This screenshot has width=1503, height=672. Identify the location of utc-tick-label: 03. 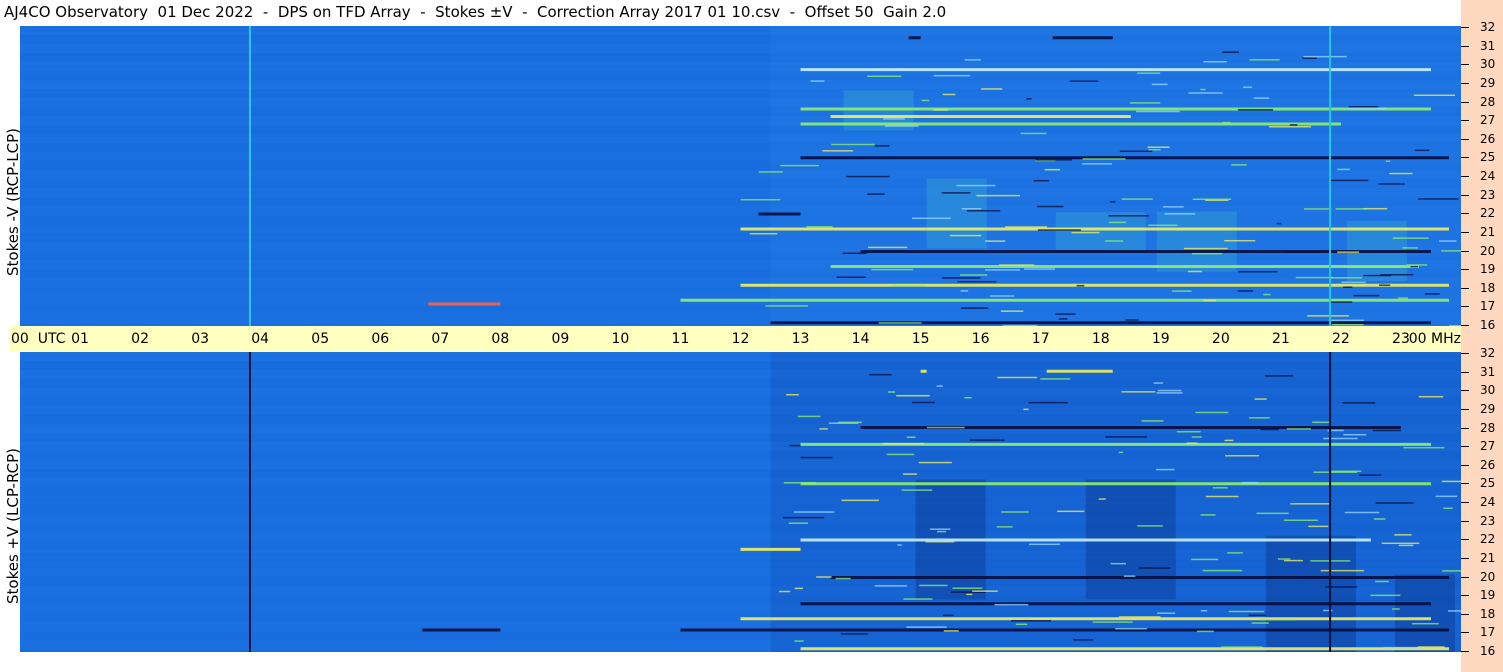
(200, 339).